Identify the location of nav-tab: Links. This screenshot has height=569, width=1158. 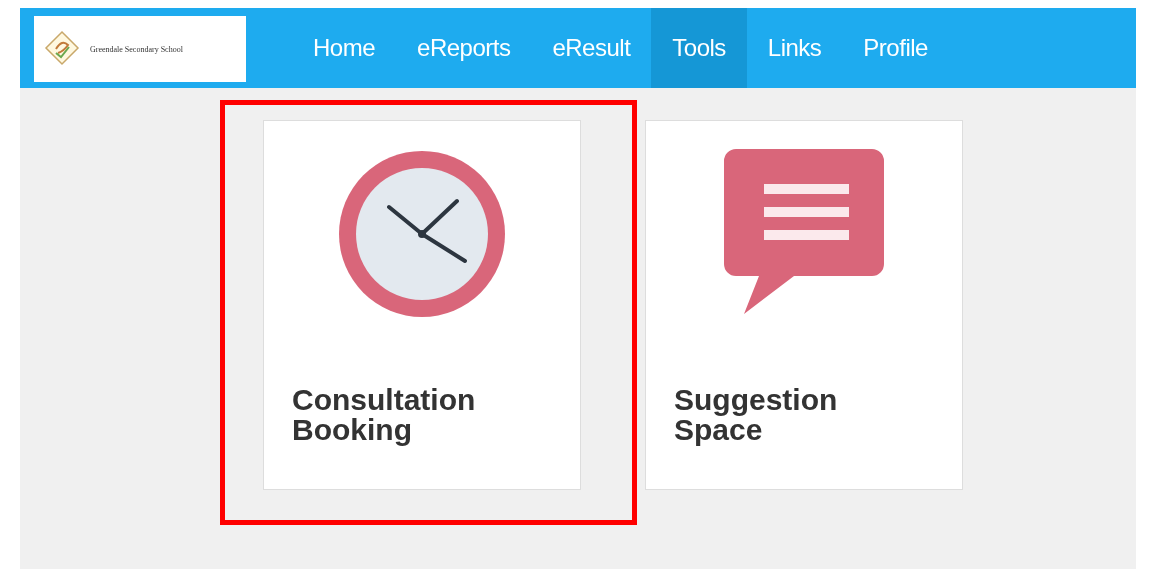
(794, 48).